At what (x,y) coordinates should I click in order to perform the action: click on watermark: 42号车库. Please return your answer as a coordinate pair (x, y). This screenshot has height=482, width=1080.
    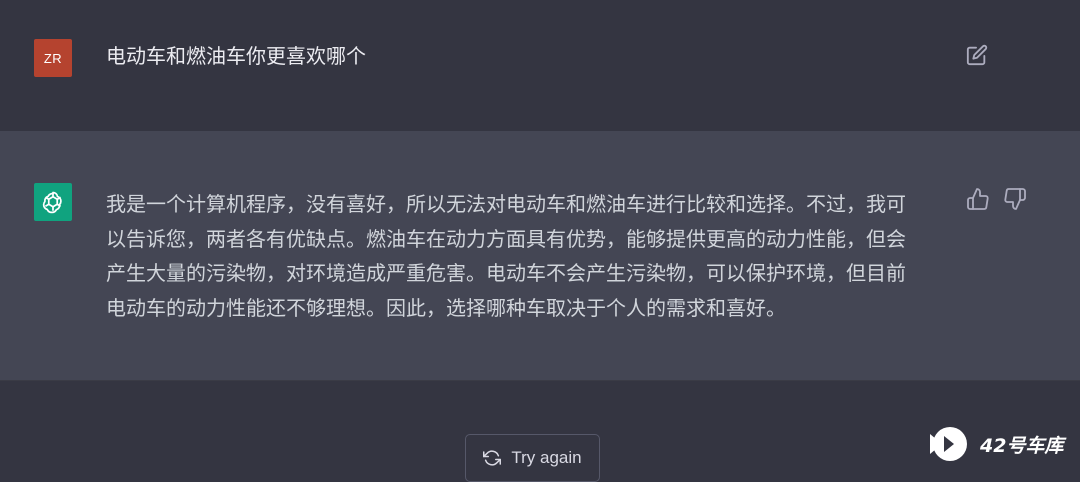
    Looking at the image, I should click on (995, 444).